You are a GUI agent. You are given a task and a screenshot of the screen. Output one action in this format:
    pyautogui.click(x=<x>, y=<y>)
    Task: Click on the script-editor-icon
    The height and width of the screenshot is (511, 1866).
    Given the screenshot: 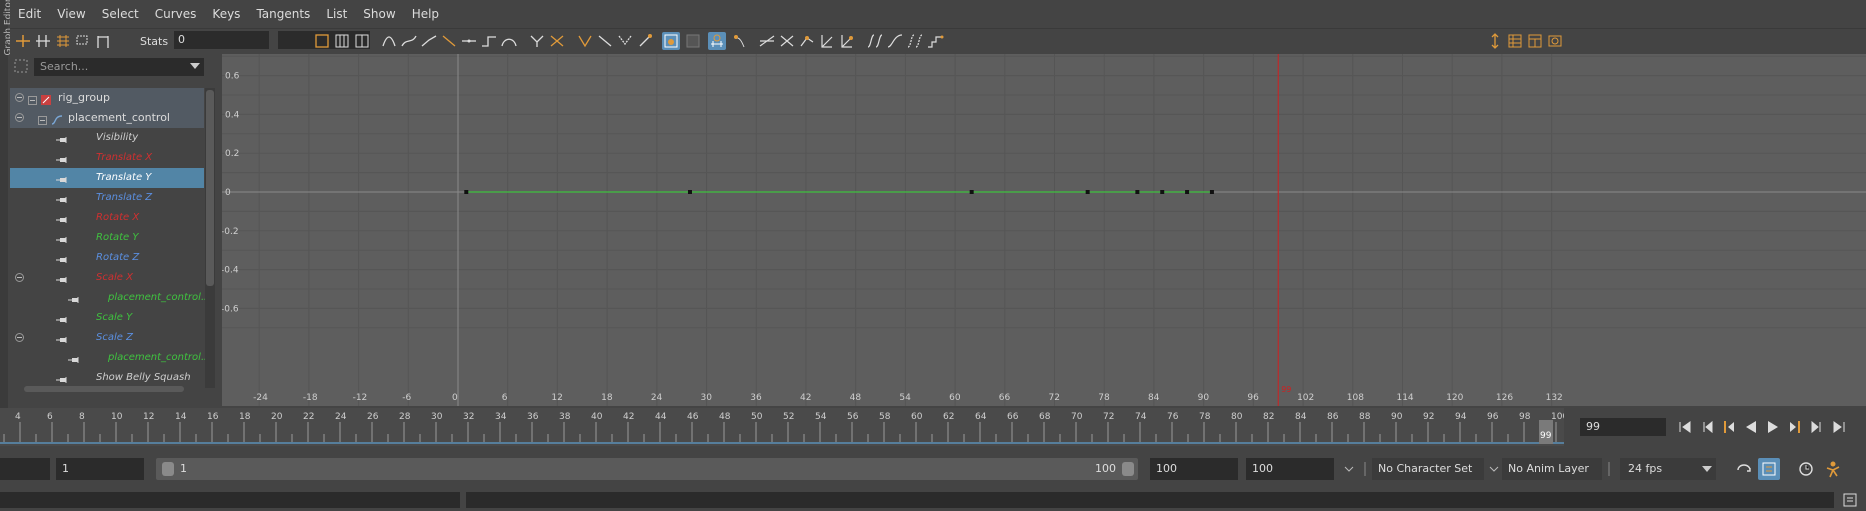 What is the action you would take?
    pyautogui.click(x=1850, y=500)
    